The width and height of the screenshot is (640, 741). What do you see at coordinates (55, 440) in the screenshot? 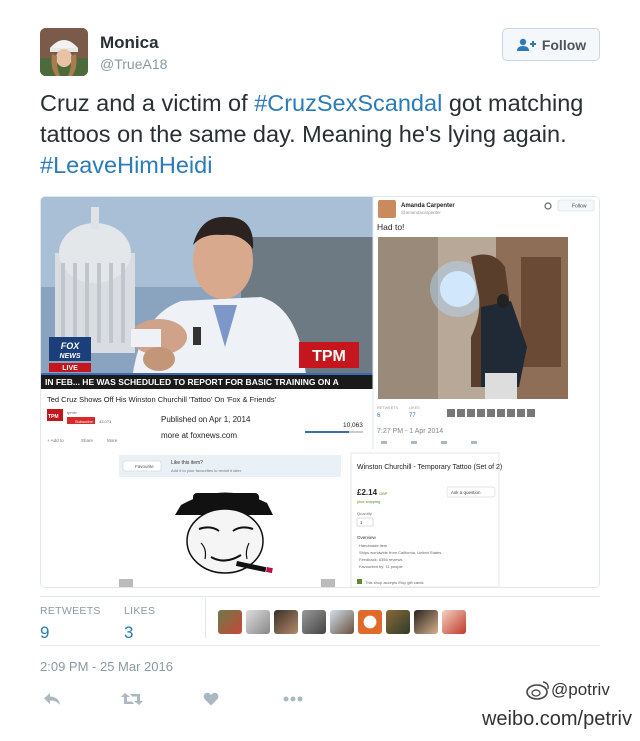
I see `svg-text: + Add to` at bounding box center [55, 440].